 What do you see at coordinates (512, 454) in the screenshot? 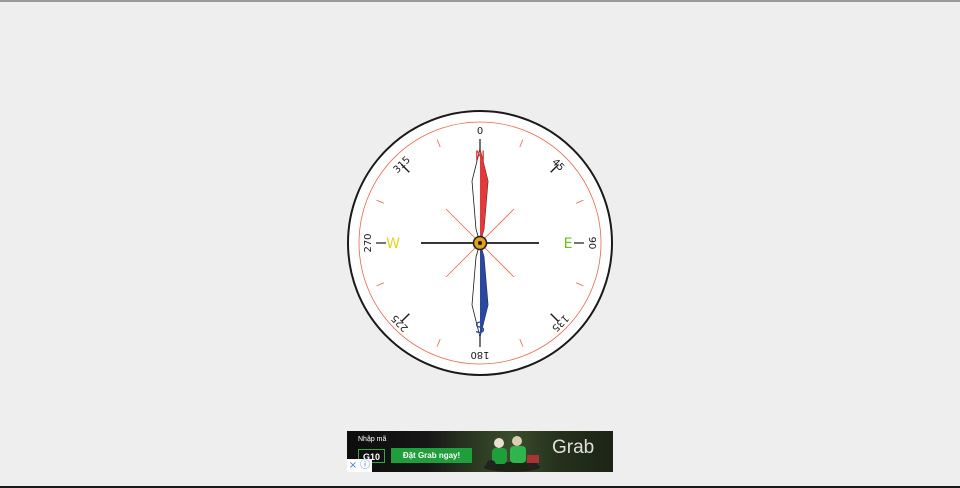
I see `ad-riders-image` at bounding box center [512, 454].